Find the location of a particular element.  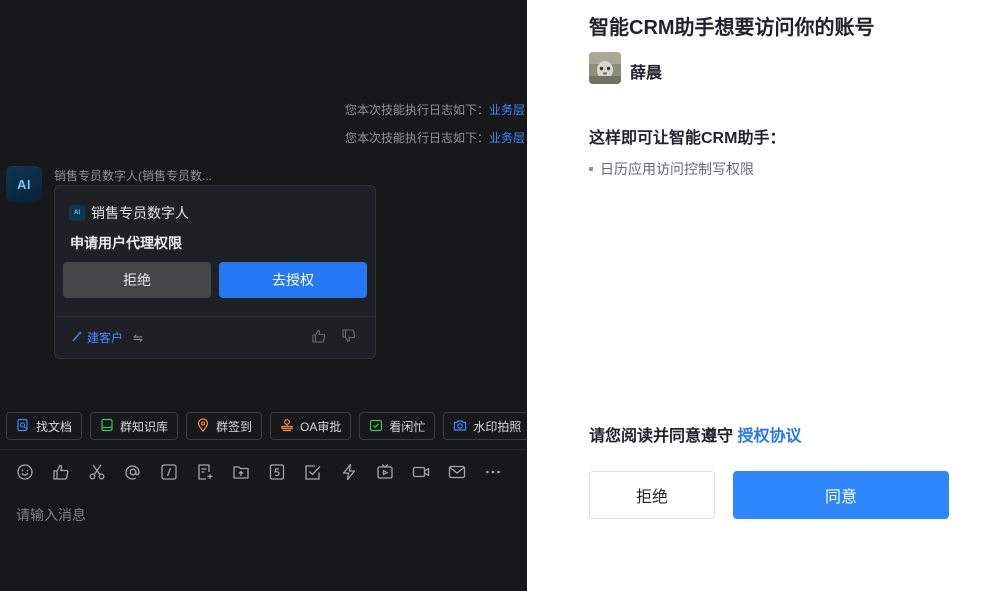

quick-action-label: 群知识库 is located at coordinates (144, 426).